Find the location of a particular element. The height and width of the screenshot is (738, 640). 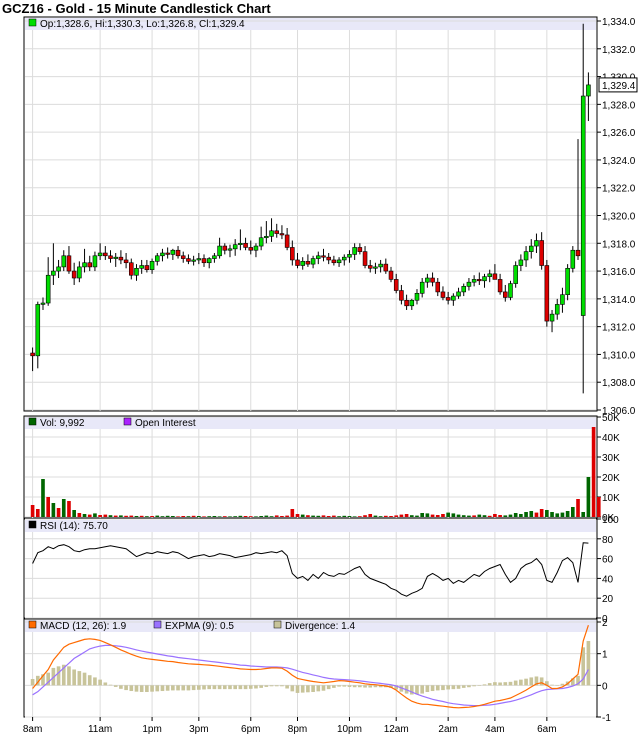

macd-y-tick-label: 2 is located at coordinates (605, 623).